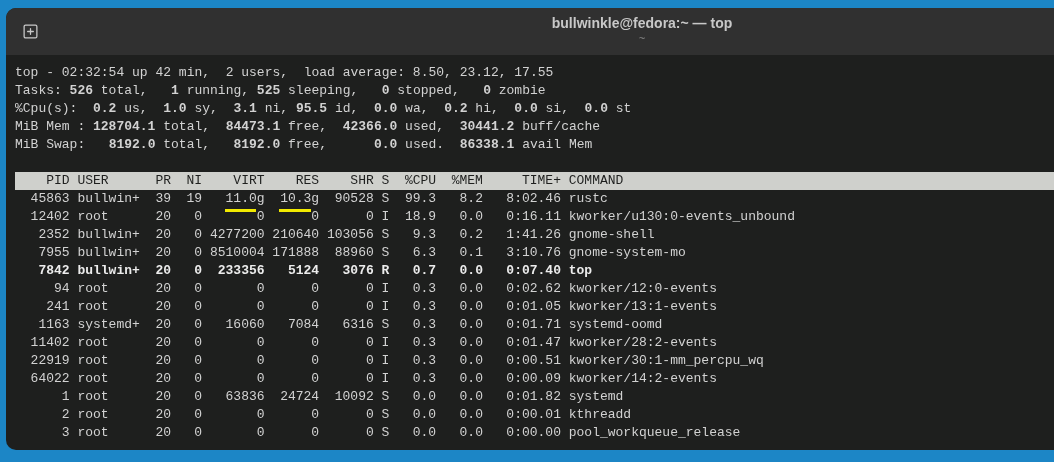 Image resolution: width=1054 pixels, height=462 pixels. Describe the element at coordinates (244, 325) in the screenshot. I see `table-cell-text: 16060` at that location.